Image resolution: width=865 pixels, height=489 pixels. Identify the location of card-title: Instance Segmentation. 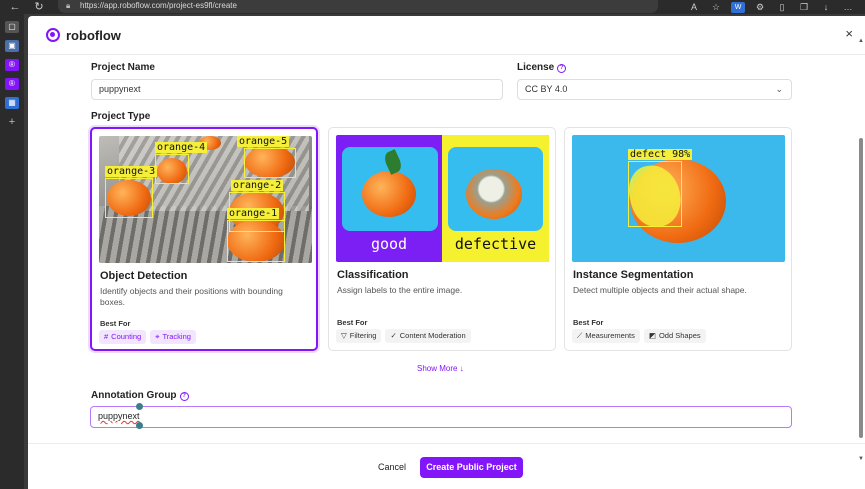
(633, 275).